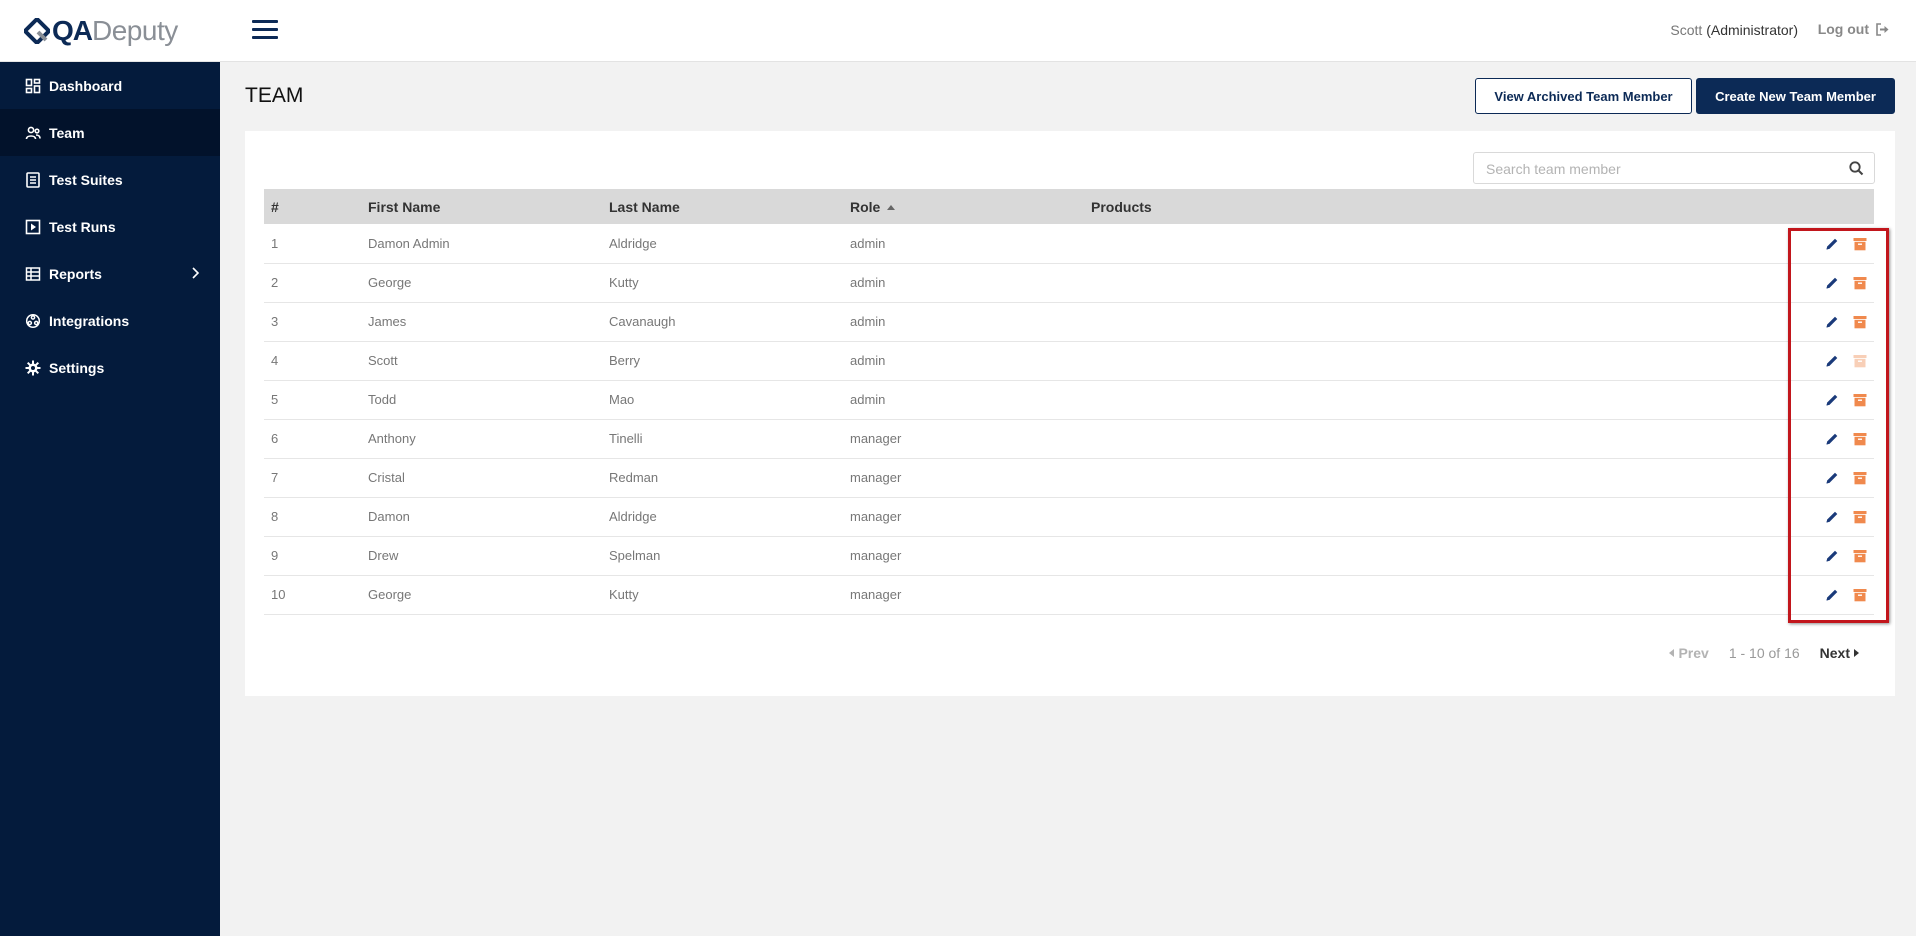  I want to click on logo: QA Deputy, so click(110, 31).